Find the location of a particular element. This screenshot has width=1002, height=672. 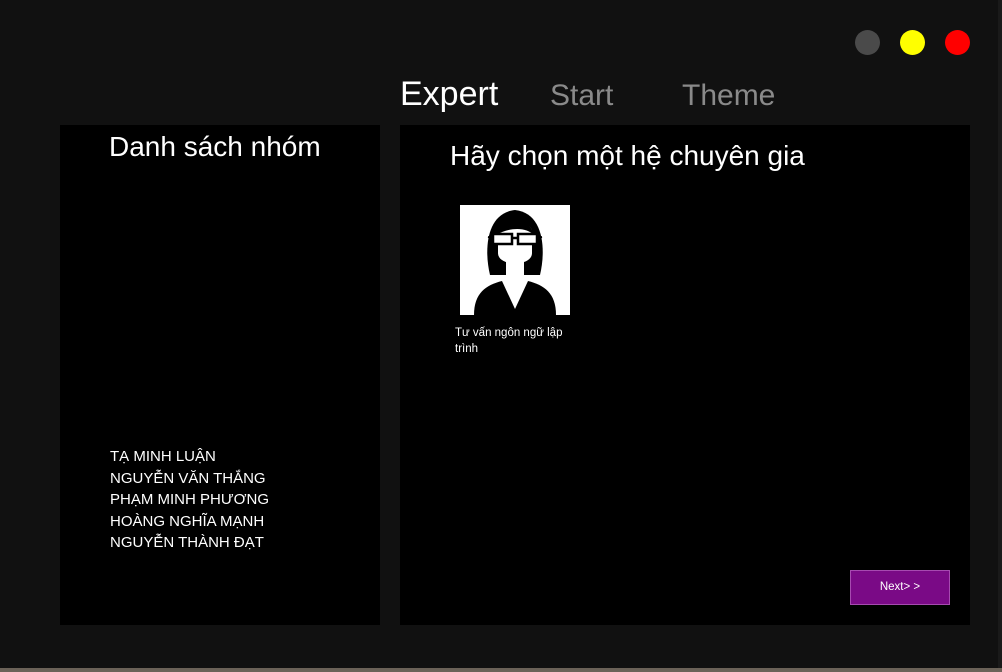

minimize-button is located at coordinates (867, 42).